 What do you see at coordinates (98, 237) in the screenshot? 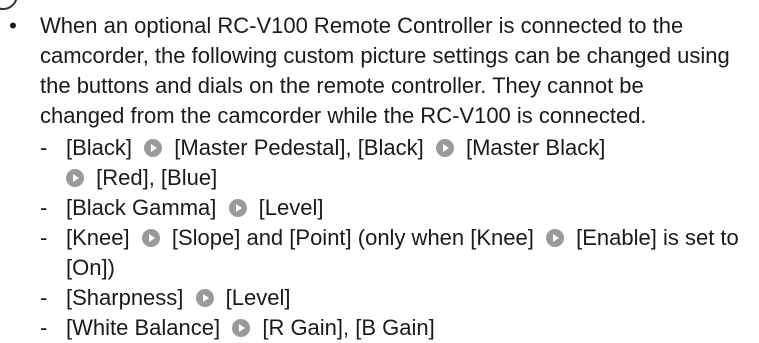
I see `item-text: [Knee]` at bounding box center [98, 237].